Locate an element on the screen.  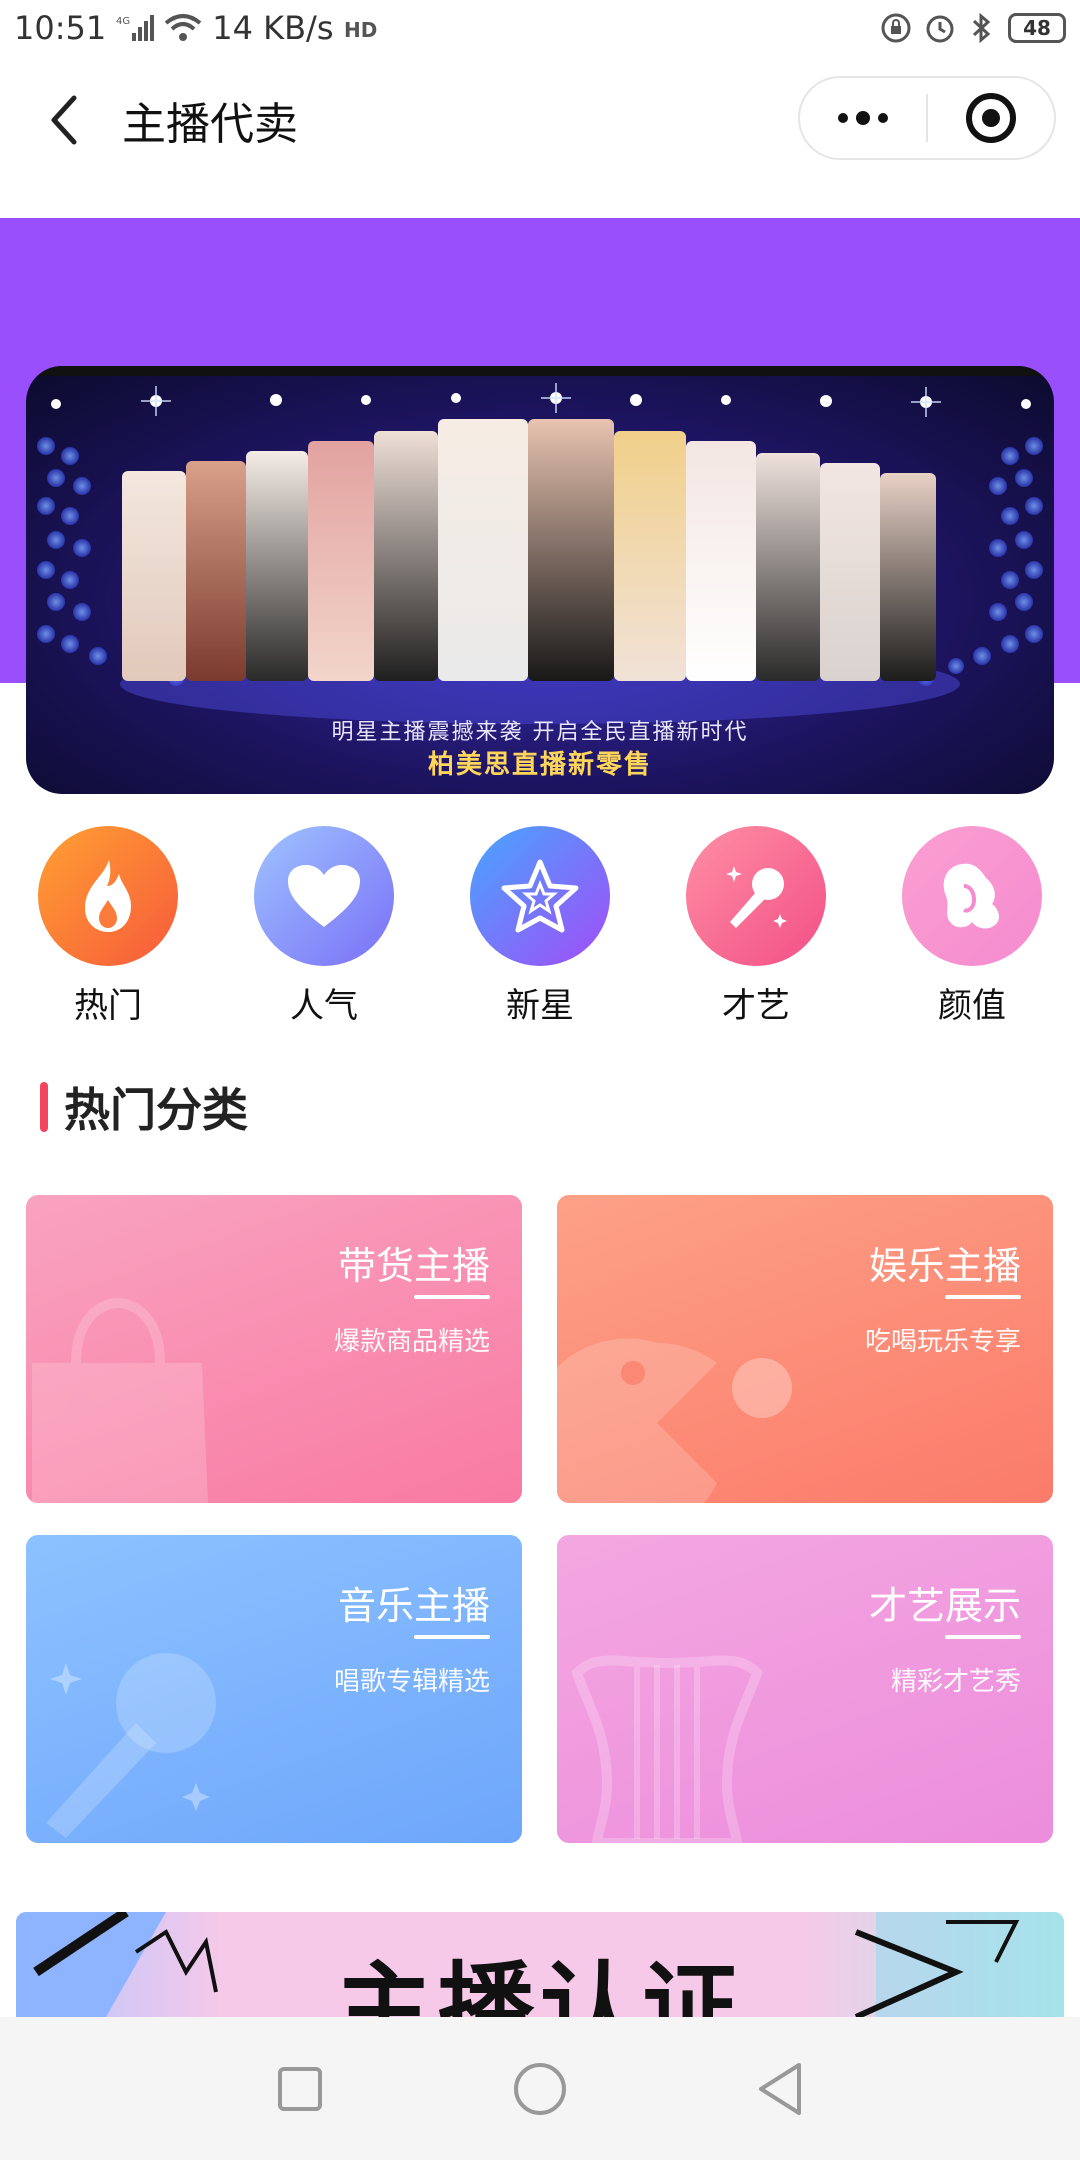
page-title: 主播代卖 is located at coordinates (210, 124).